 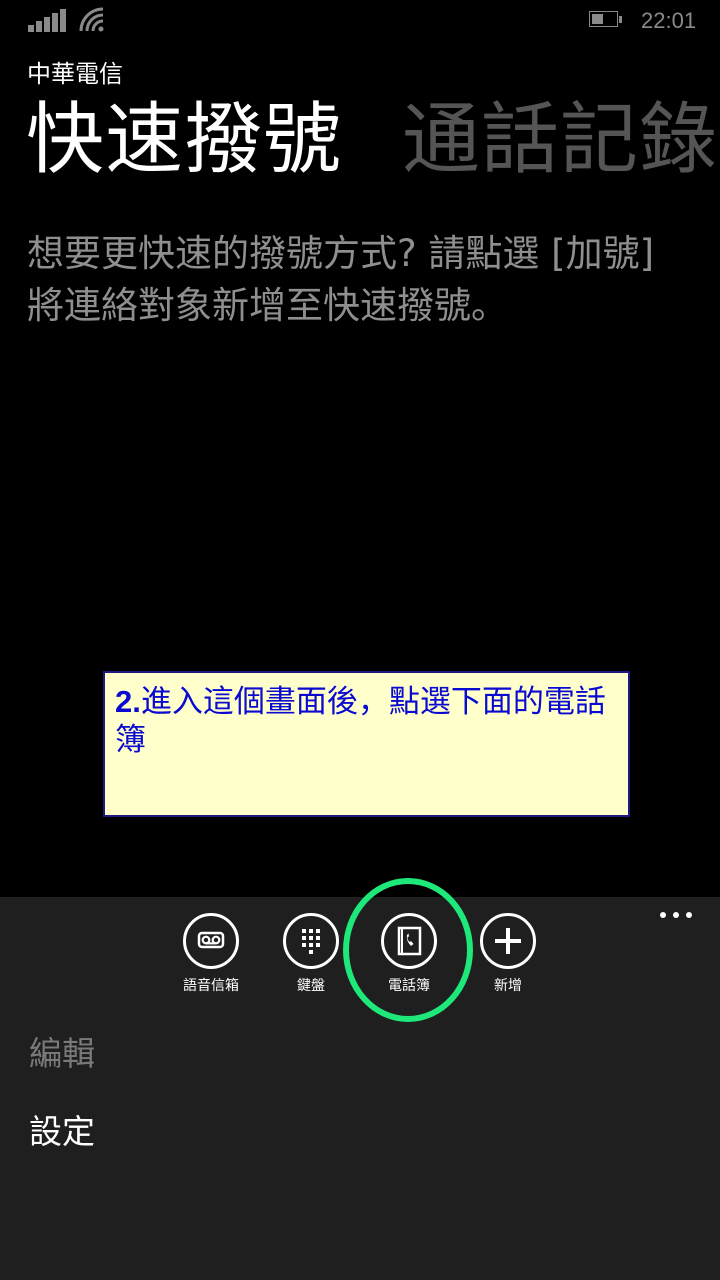 What do you see at coordinates (211, 986) in the screenshot?
I see `voicemail-label: 語音信箱` at bounding box center [211, 986].